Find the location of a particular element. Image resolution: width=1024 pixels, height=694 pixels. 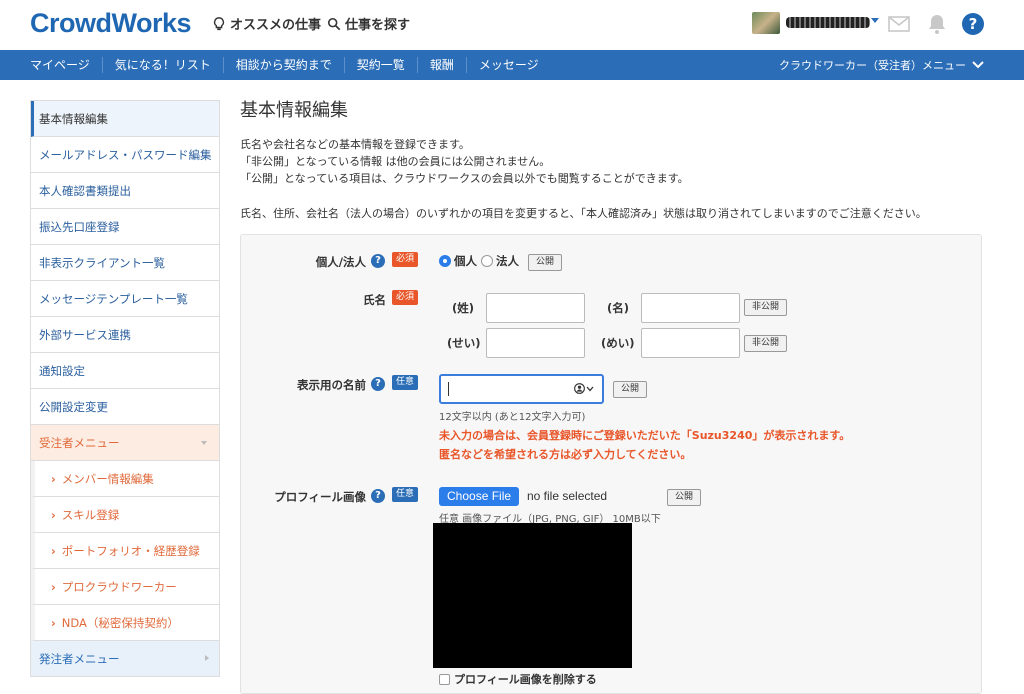

sidebar-sub-label: スキル登録 is located at coordinates (90, 515).